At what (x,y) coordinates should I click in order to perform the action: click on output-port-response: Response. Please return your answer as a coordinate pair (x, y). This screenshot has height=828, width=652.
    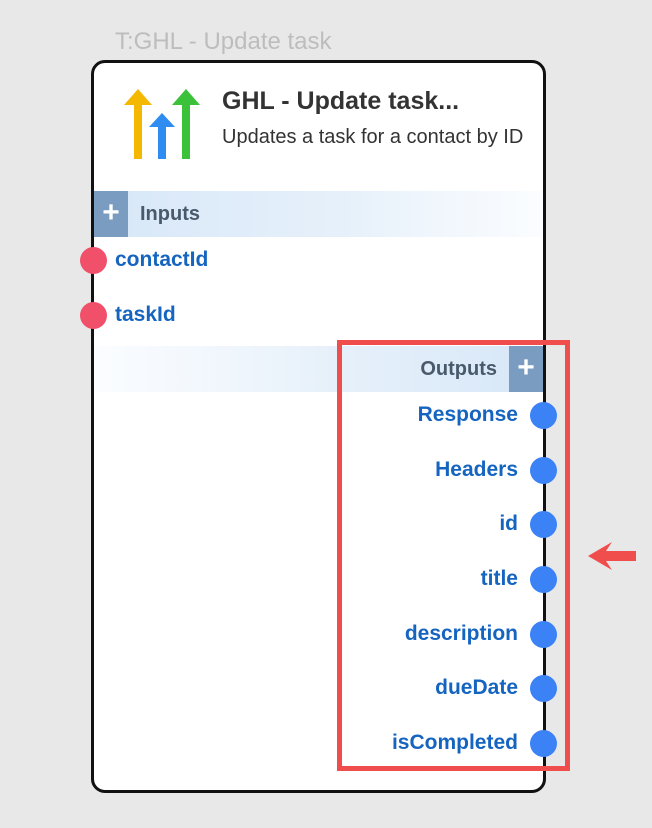
    Looking at the image, I should click on (487, 415).